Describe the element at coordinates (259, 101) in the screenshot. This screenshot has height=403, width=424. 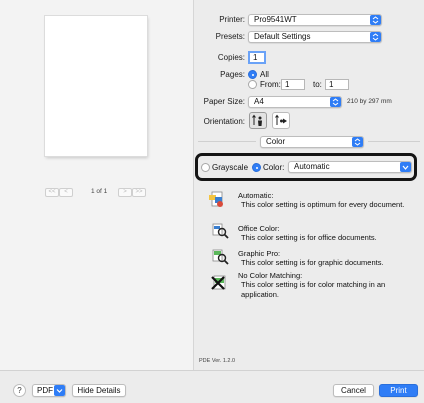
I see `paper-size-value: A4` at that location.